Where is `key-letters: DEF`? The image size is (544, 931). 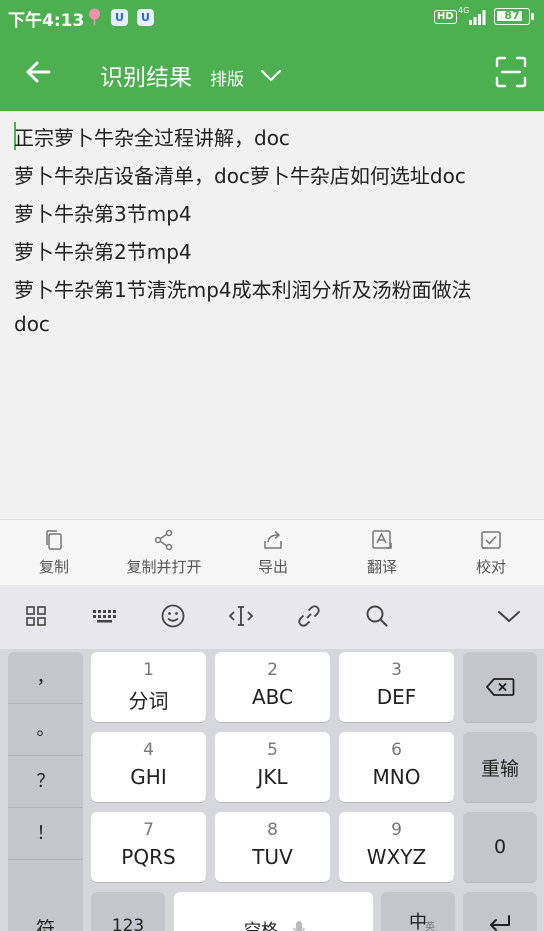 key-letters: DEF is located at coordinates (396, 697).